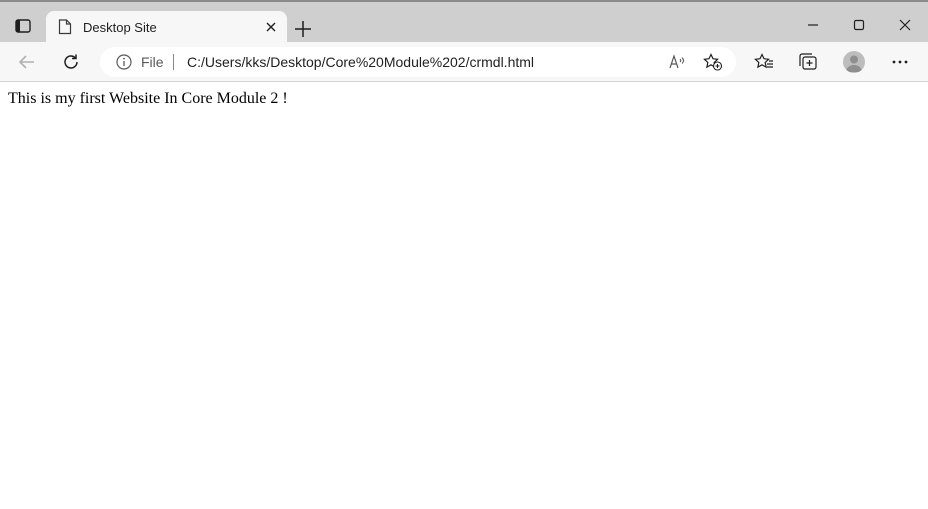  I want to click on tab-title: Desktop Site, so click(120, 27).